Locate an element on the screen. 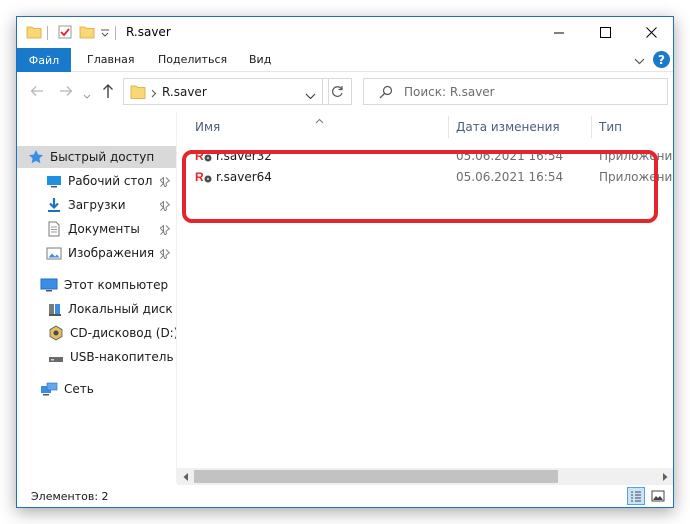 The height and width of the screenshot is (524, 690). new-folder-icon is located at coordinates (87, 33).